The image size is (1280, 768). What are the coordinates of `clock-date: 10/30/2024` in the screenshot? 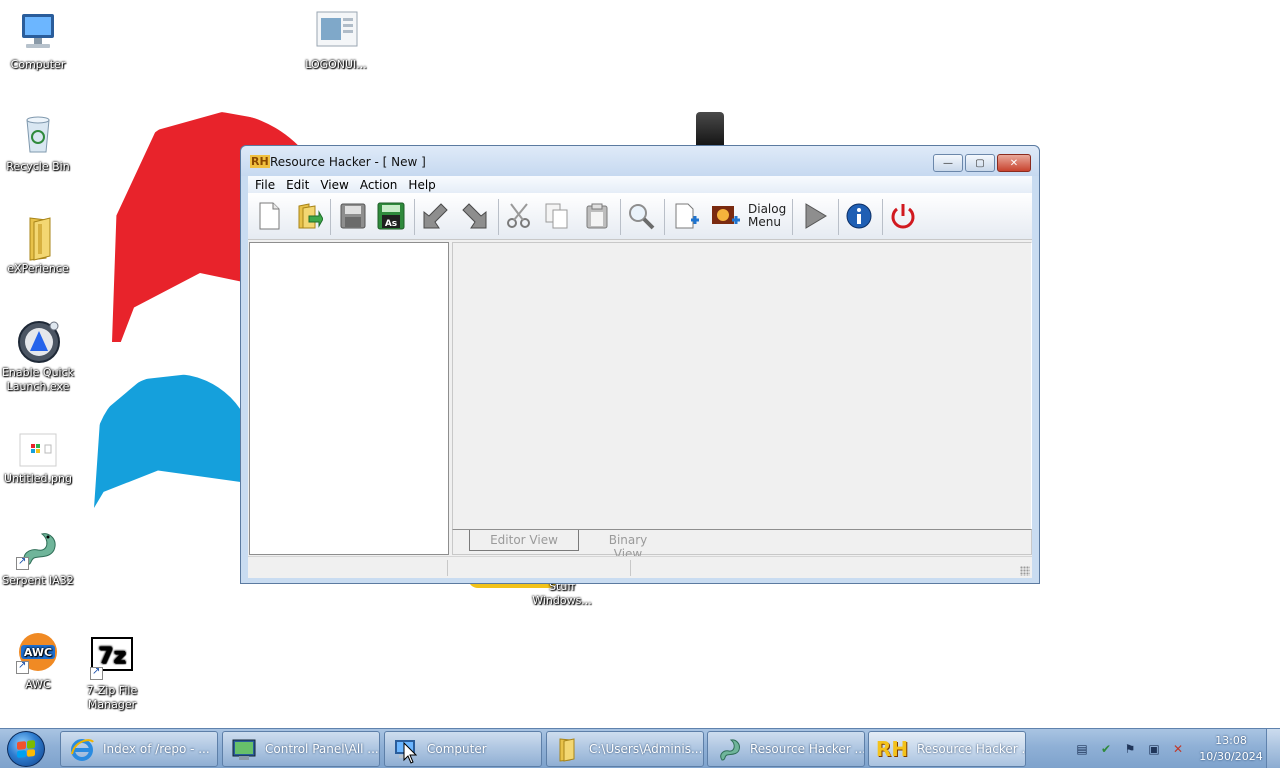 It's located at (1231, 756).